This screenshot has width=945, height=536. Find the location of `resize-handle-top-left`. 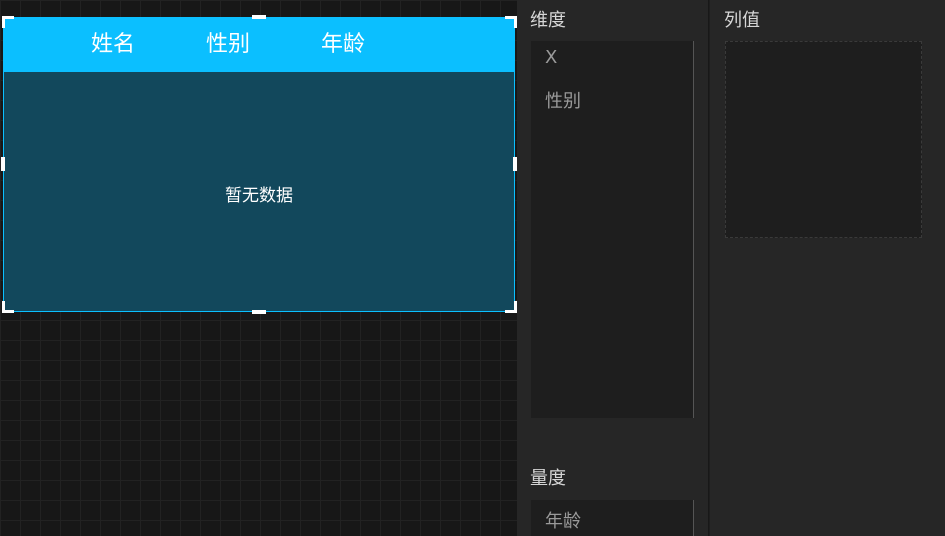

resize-handle-top-left is located at coordinates (8, 22).